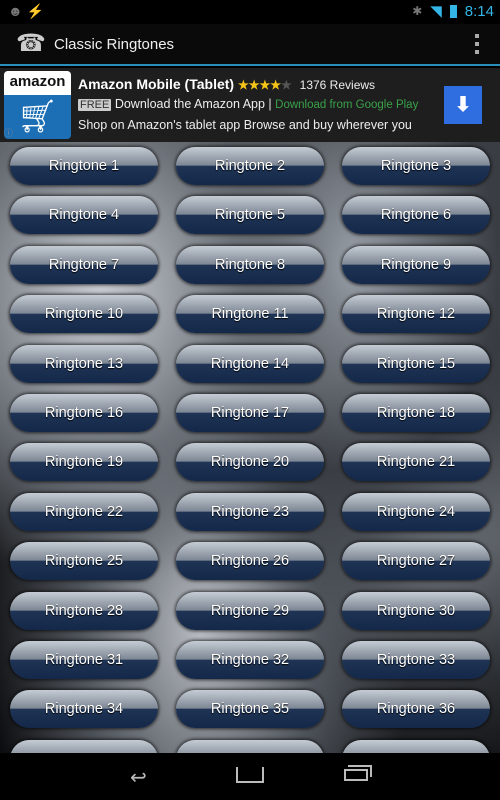  What do you see at coordinates (479, 11) in the screenshot?
I see `clock: 8:14` at bounding box center [479, 11].